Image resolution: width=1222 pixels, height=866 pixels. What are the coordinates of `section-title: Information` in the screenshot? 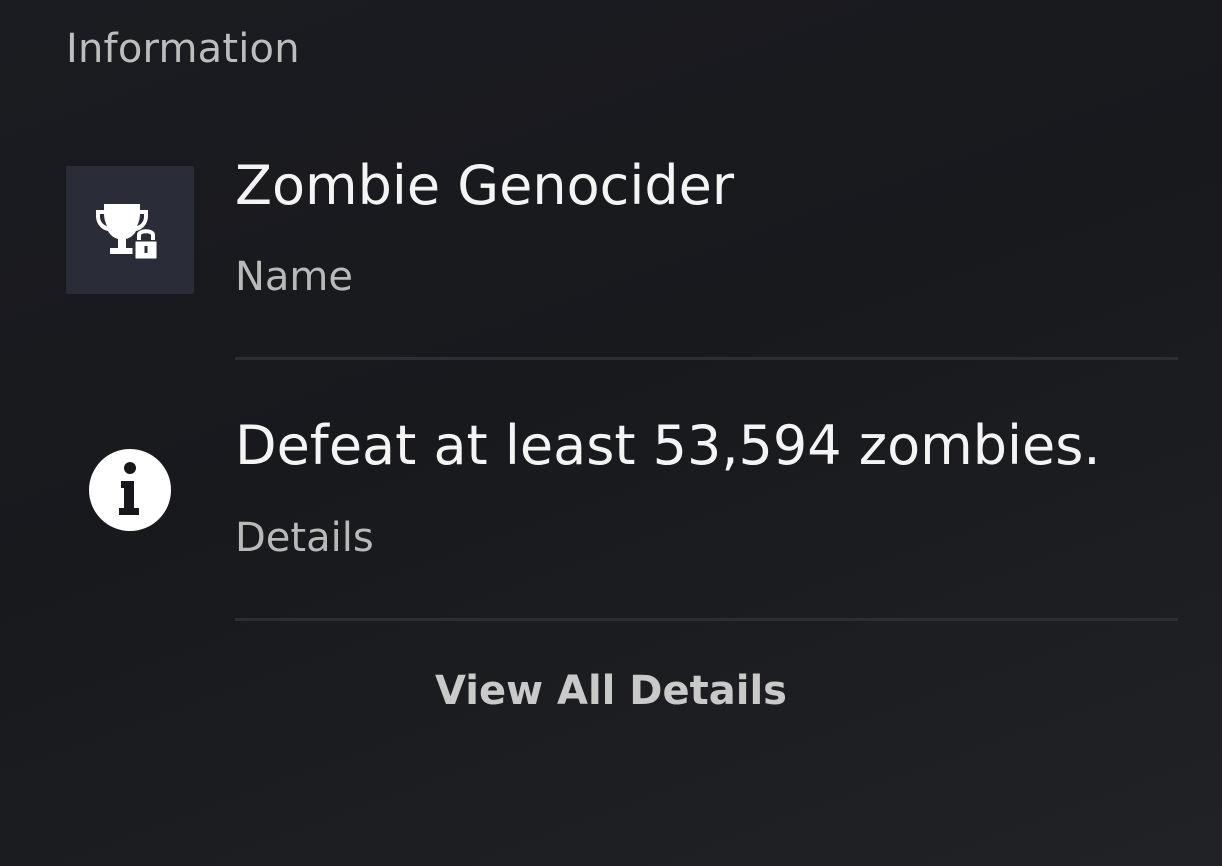 It's located at (183, 49).